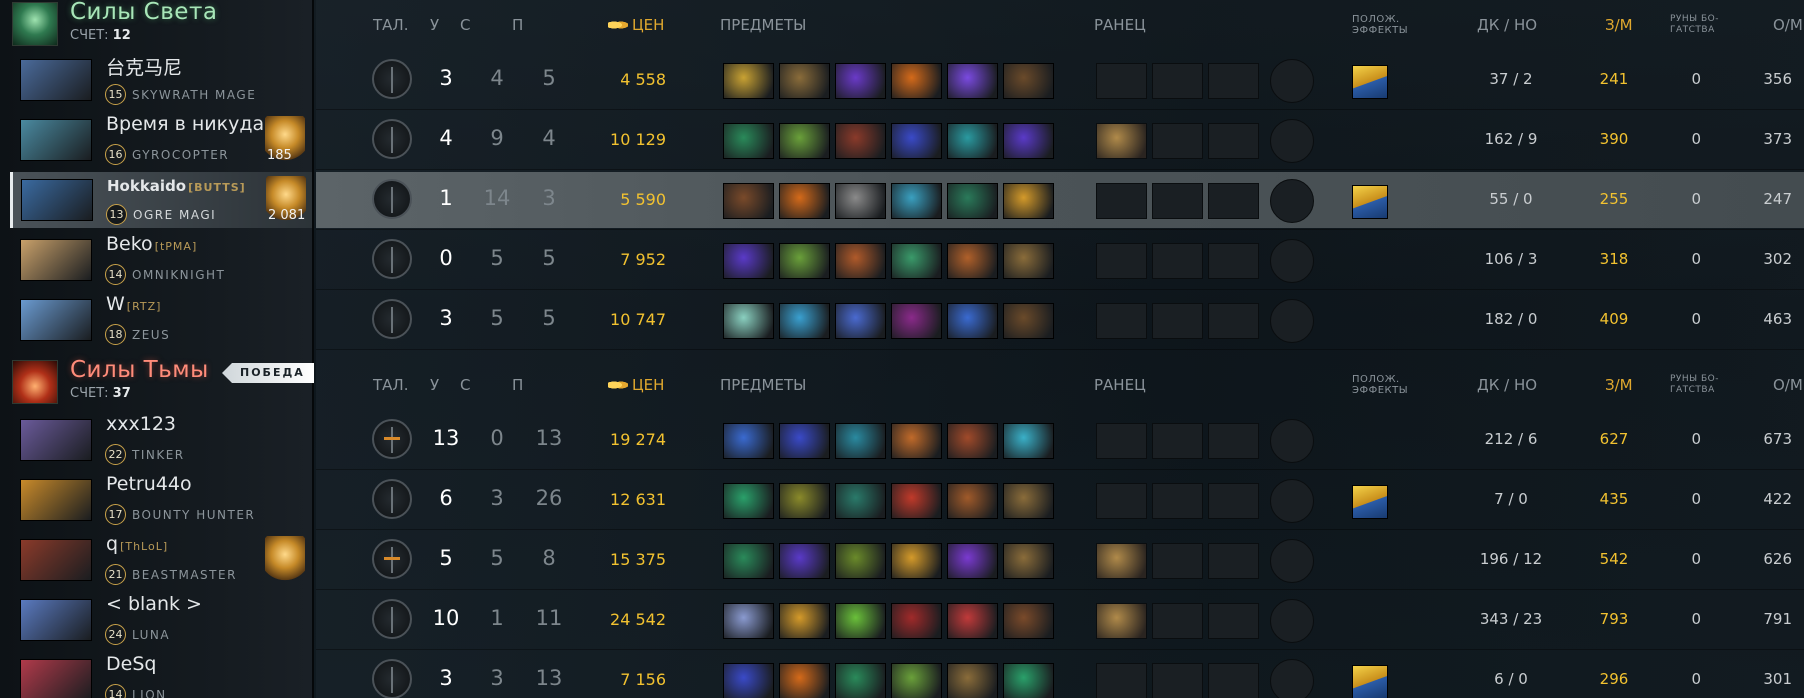 The height and width of the screenshot is (698, 1804). What do you see at coordinates (163, 140) in the screenshot?
I see `player-card: Время в никуда 16 GYROCOPTER 185` at bounding box center [163, 140].